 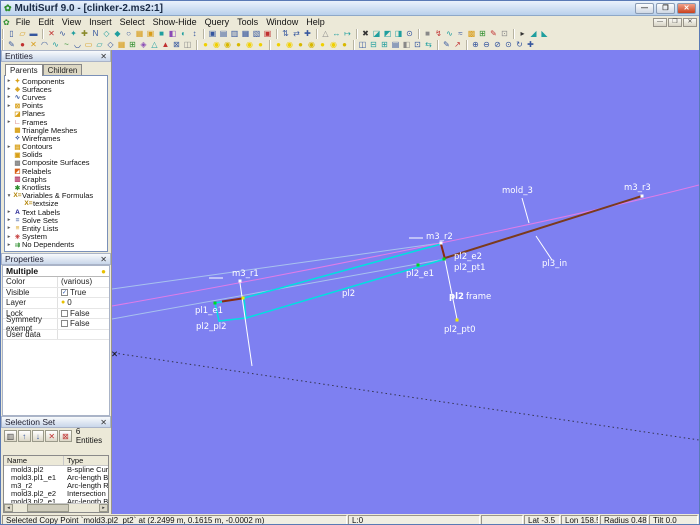 What do you see at coordinates (247, 22) in the screenshot?
I see `menu-tools: Tools` at bounding box center [247, 22].